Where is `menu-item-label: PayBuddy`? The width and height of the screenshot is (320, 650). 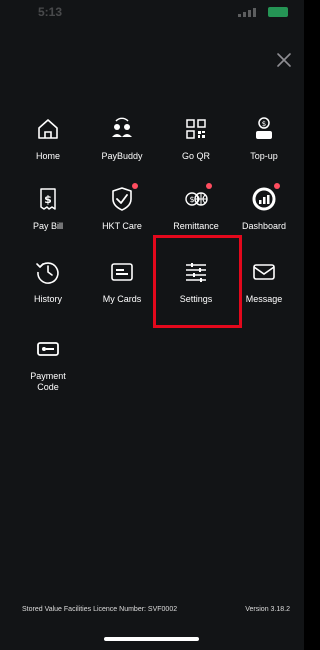 menu-item-label: PayBuddy is located at coordinates (122, 156).